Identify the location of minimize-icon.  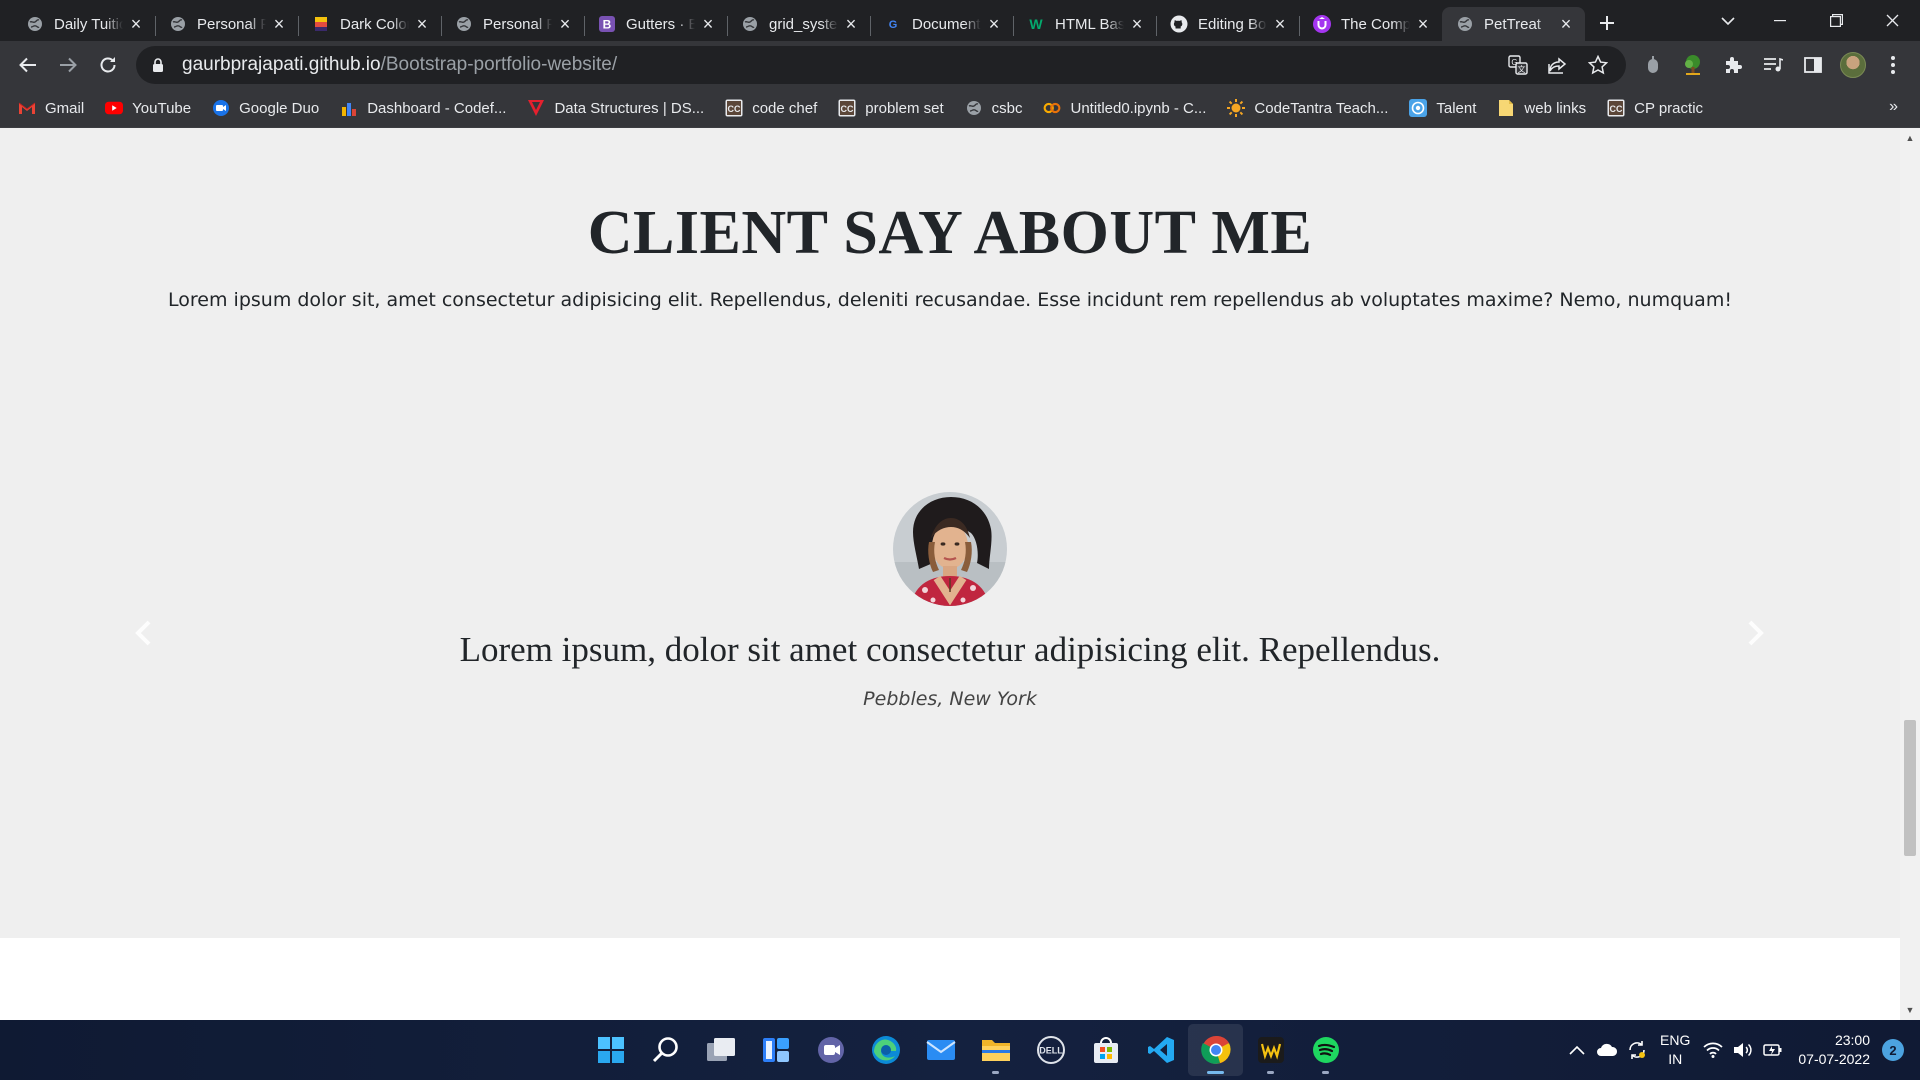
(1780, 20).